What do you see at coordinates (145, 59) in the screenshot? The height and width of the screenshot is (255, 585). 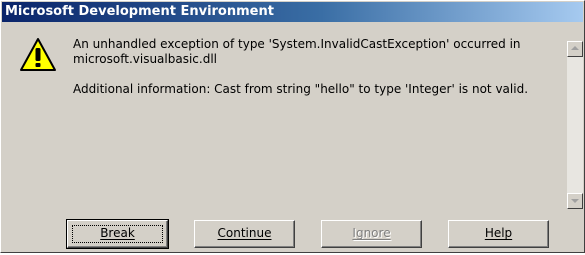 I see `message-line: microsoft.visualbasic.dll` at bounding box center [145, 59].